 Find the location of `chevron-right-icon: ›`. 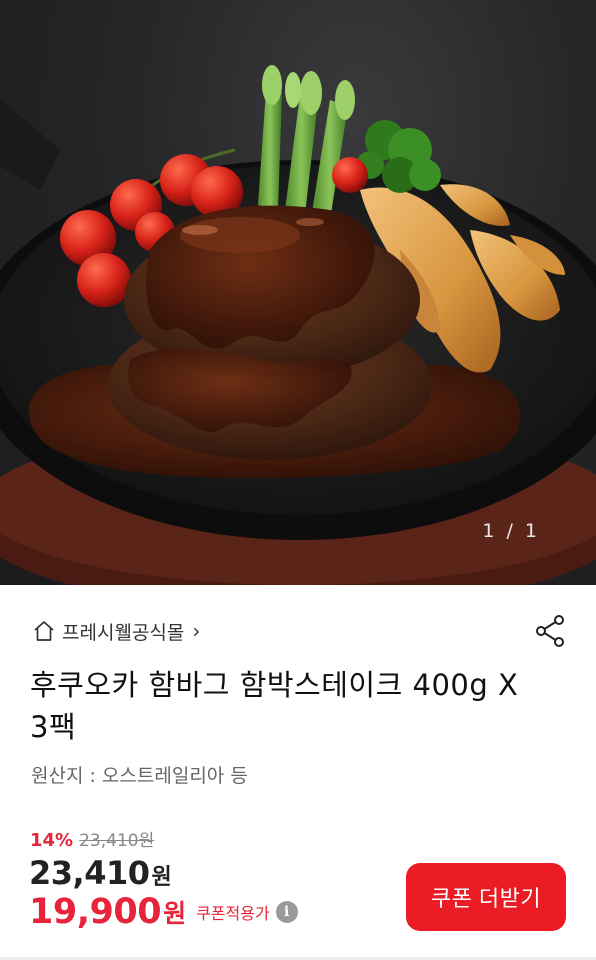

chevron-right-icon: › is located at coordinates (196, 631).